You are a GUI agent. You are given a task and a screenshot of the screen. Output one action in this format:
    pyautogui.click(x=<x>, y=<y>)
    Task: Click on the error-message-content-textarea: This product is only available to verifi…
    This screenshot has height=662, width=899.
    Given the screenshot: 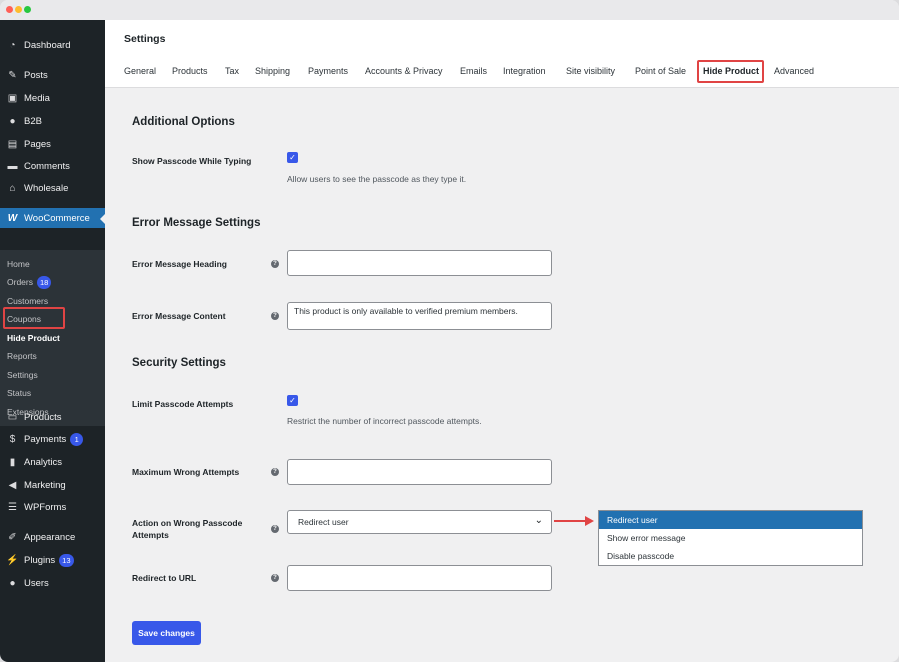 What is the action you would take?
    pyautogui.click(x=419, y=316)
    